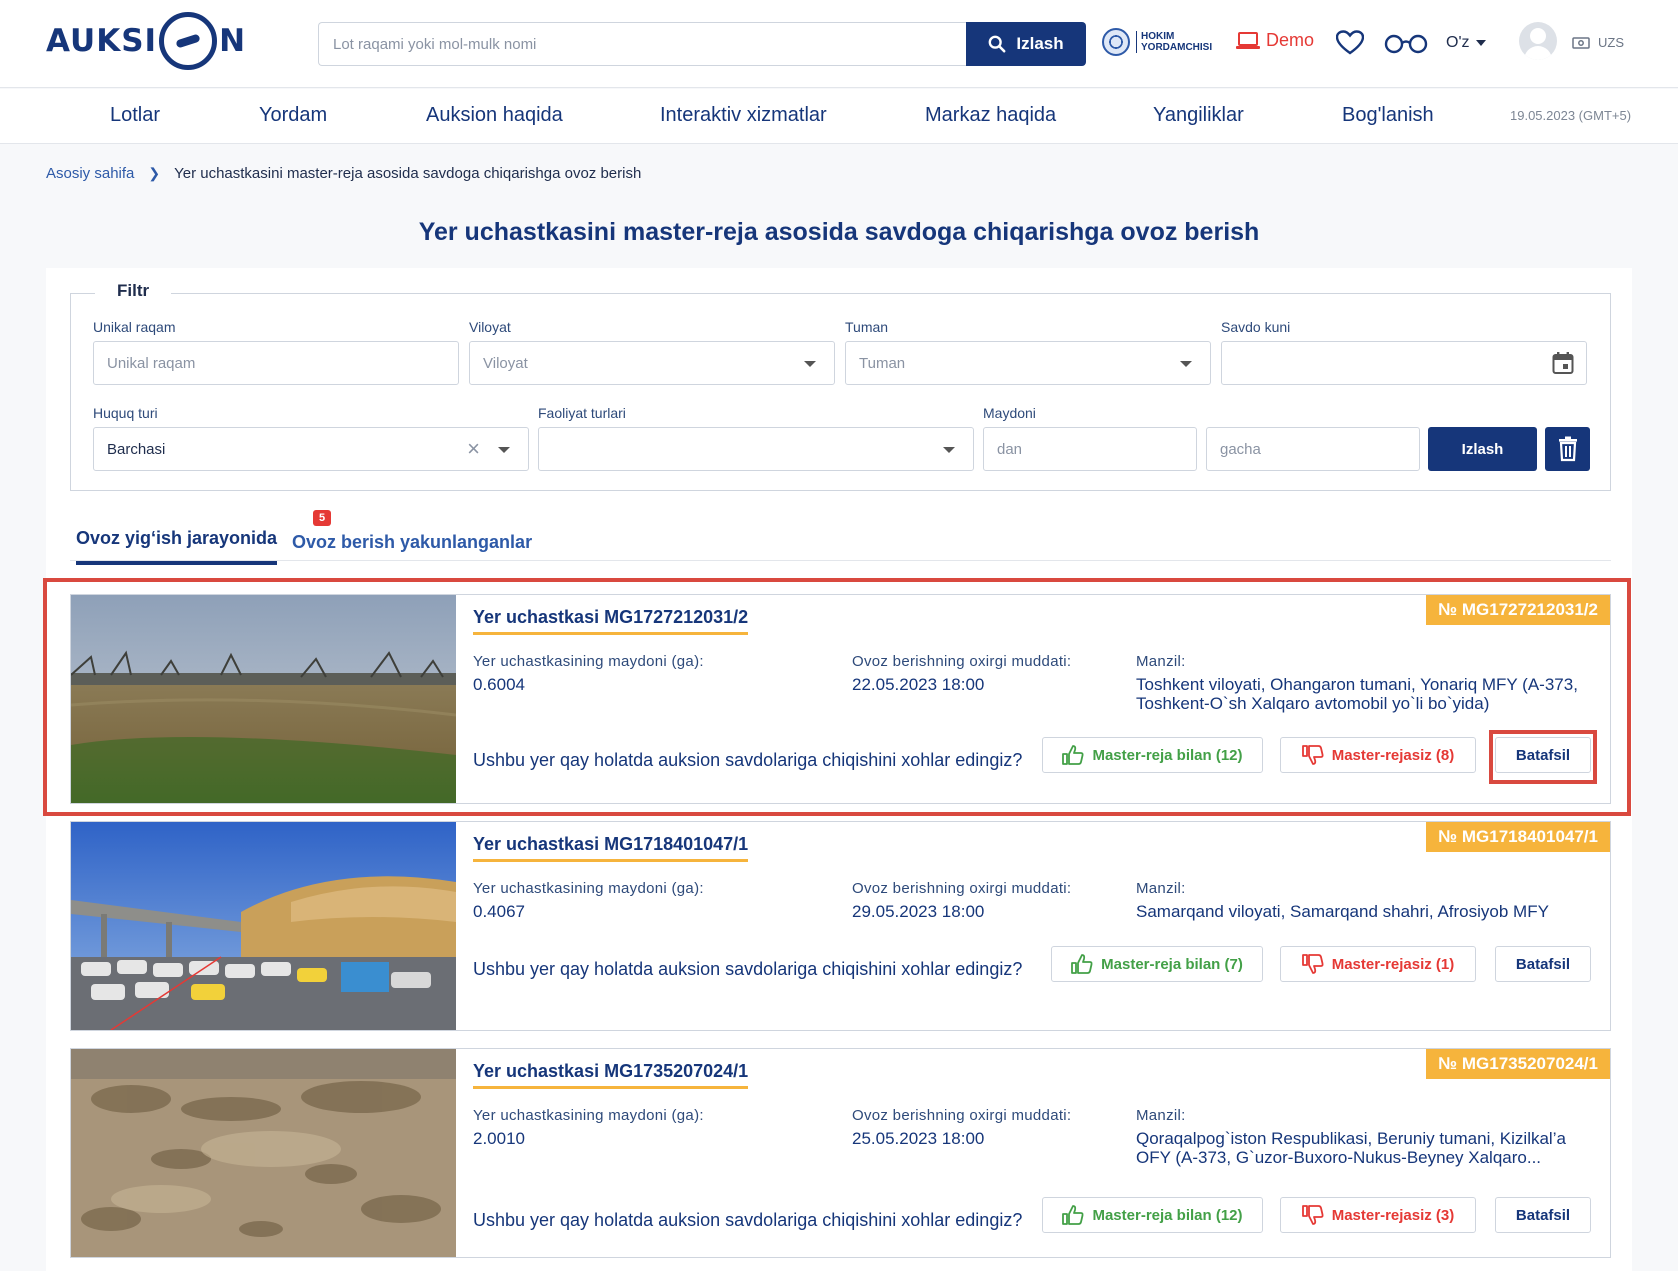 The image size is (1678, 1271). Describe the element at coordinates (177, 546) in the screenshot. I see `tab-voting-in-progress: Ovoz yig‘ish jarayonida` at that location.